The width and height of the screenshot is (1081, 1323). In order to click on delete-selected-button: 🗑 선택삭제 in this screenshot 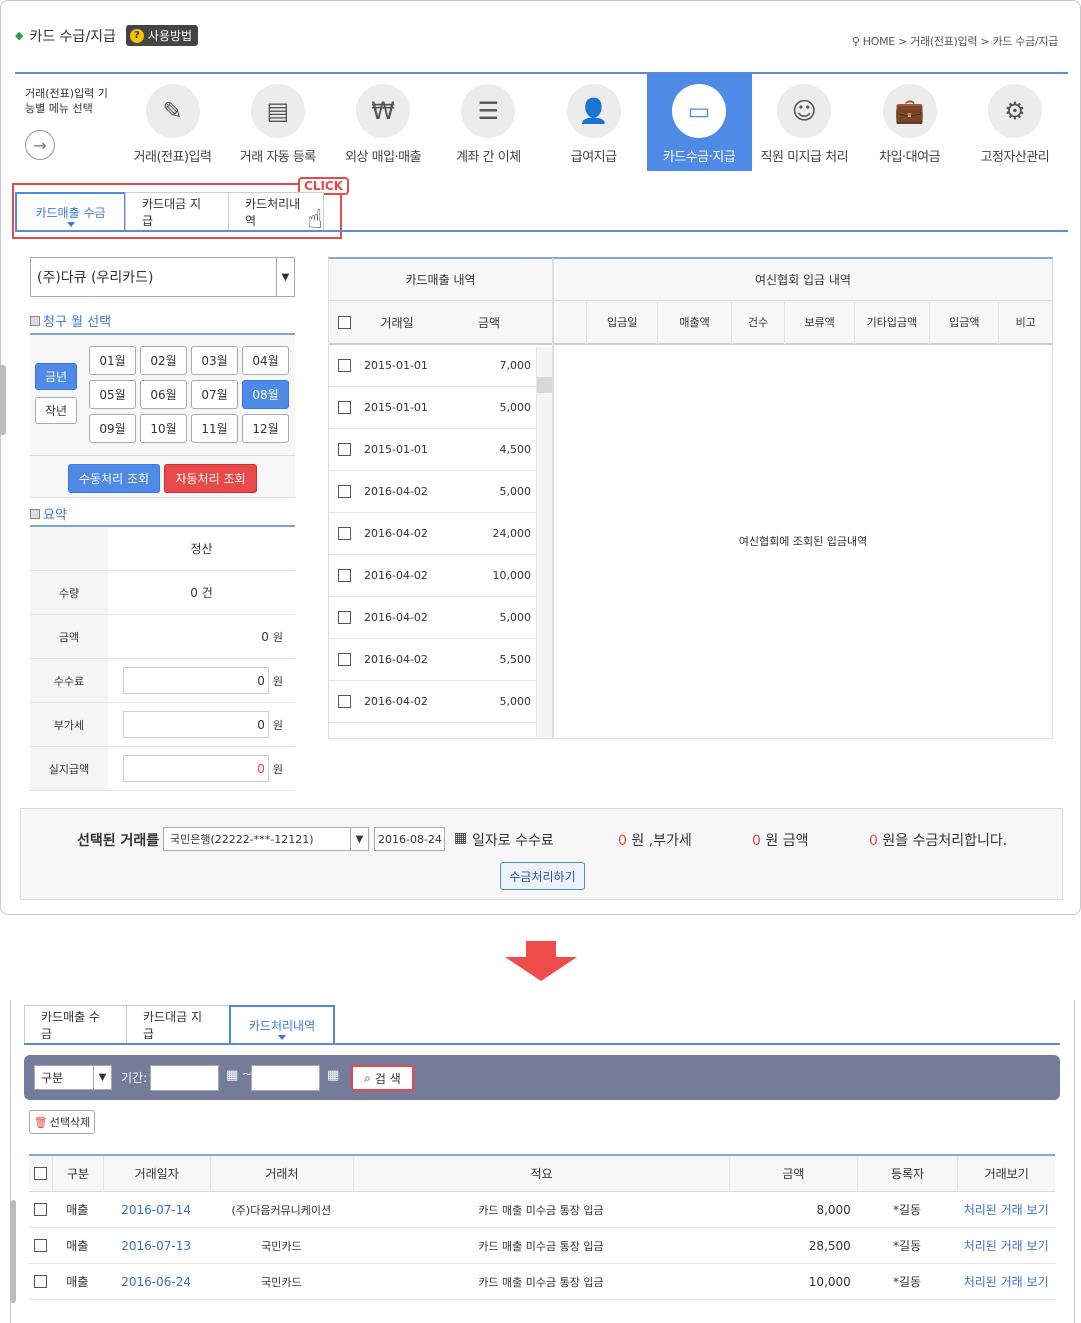, I will do `click(62, 1122)`.